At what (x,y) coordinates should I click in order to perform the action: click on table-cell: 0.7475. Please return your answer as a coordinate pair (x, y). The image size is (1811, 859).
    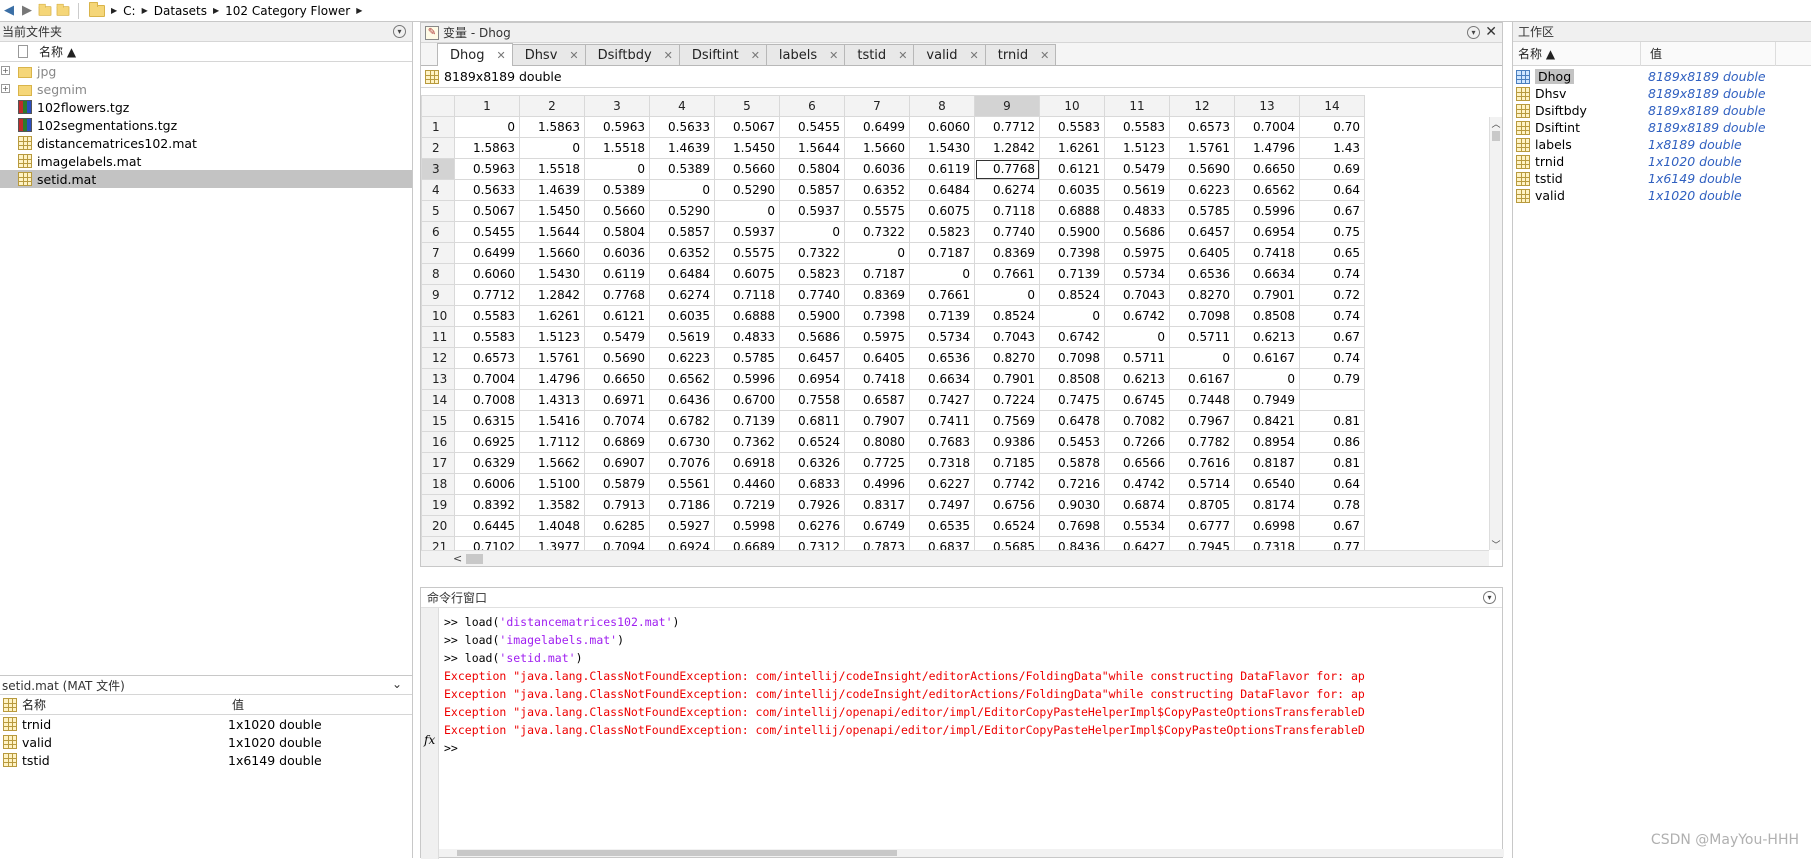
    Looking at the image, I should click on (1072, 400).